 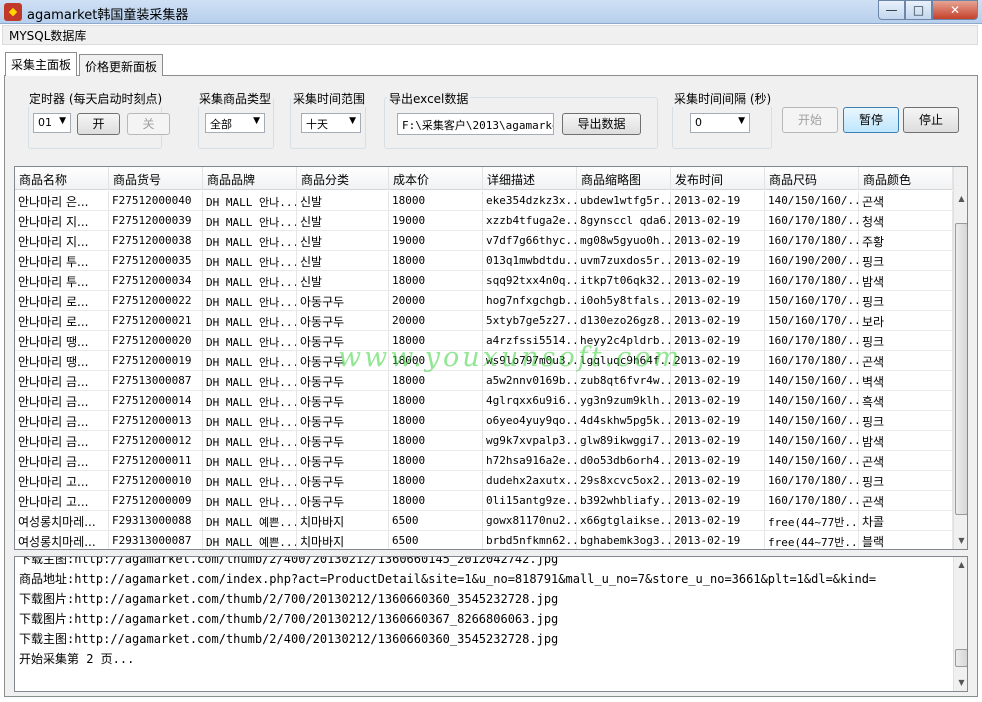 I want to click on menu-item-mysql: MYSQL数据库, so click(x=47, y=35).